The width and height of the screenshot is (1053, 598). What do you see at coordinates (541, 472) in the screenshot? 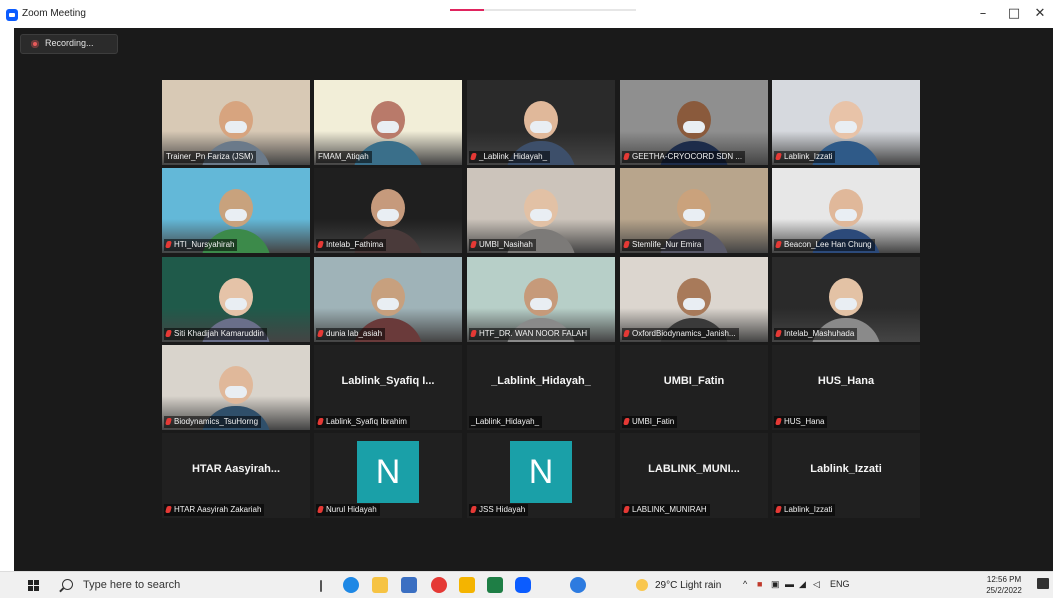
I see `participant-avatar: N` at bounding box center [541, 472].